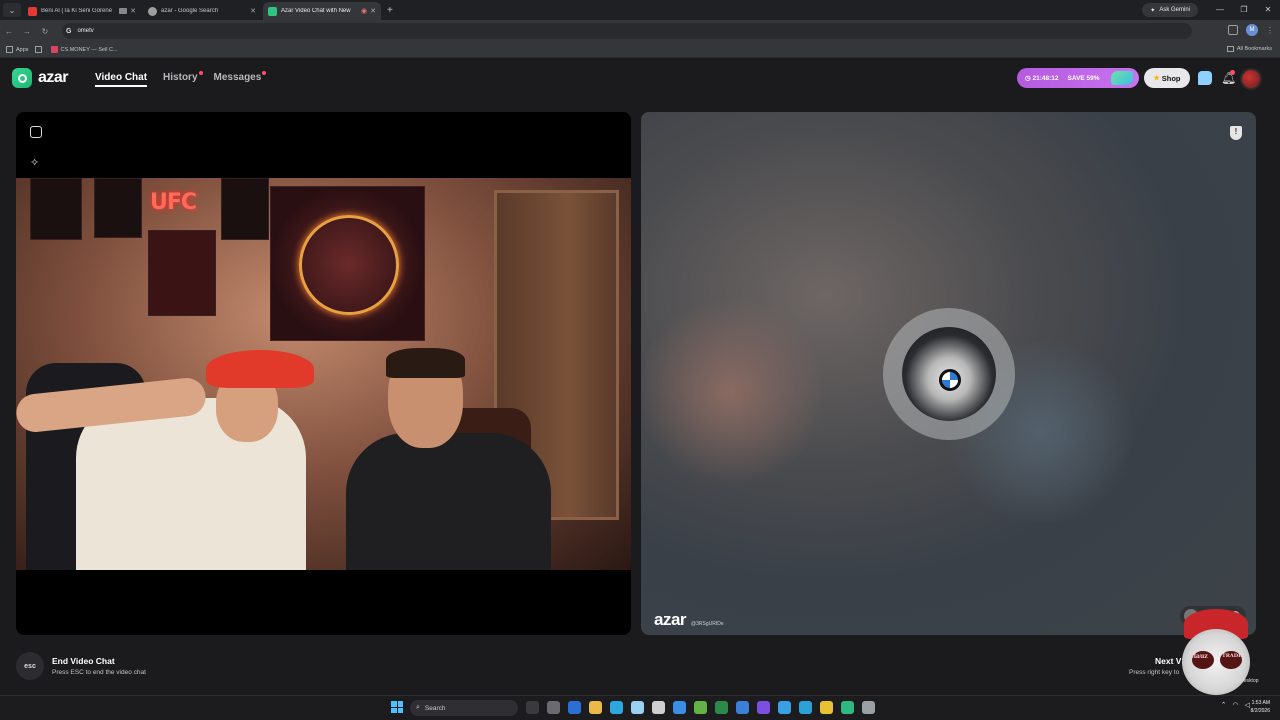  What do you see at coordinates (180, 77) in the screenshot?
I see `nav-label: History` at bounding box center [180, 77].